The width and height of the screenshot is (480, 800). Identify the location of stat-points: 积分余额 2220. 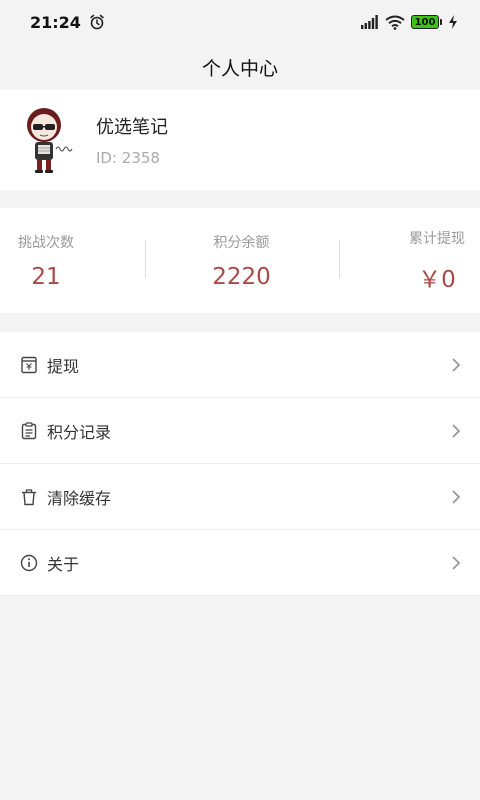
(241, 261).